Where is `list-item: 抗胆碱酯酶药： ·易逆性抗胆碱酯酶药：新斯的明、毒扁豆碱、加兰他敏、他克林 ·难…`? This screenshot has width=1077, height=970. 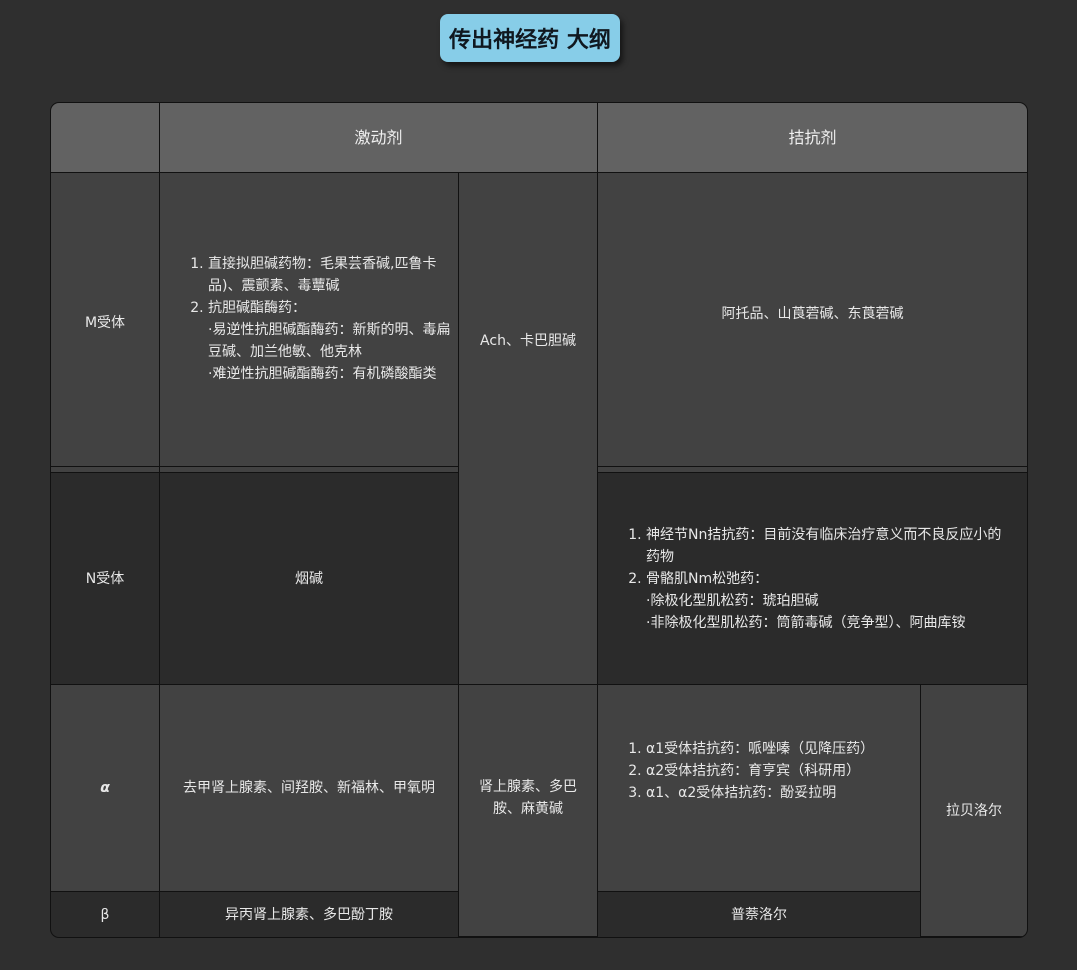
list-item: 抗胆碱酯酶药： ·易逆性抗胆碱酯酶药：新斯的明、毒扁豆碱、加兰他敏、他克林 ·难… is located at coordinates (330, 341).